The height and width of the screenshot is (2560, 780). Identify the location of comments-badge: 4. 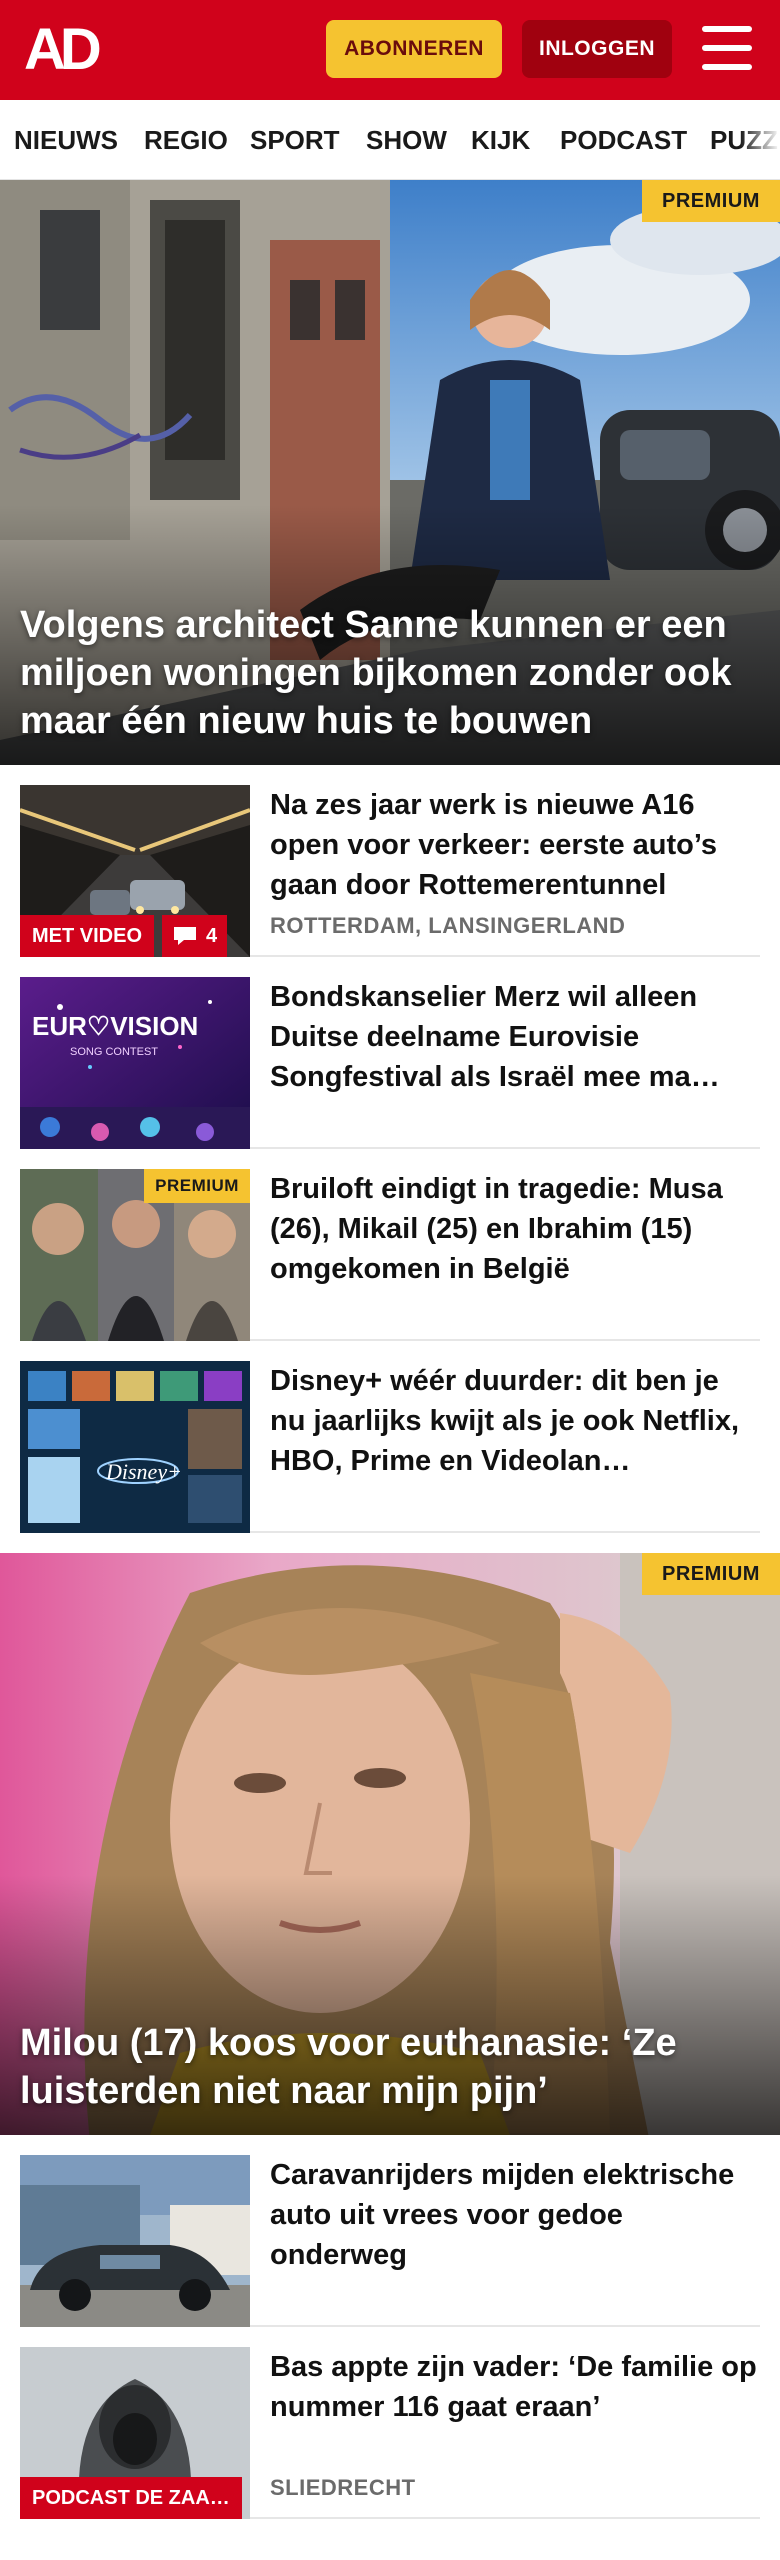
(195, 936).